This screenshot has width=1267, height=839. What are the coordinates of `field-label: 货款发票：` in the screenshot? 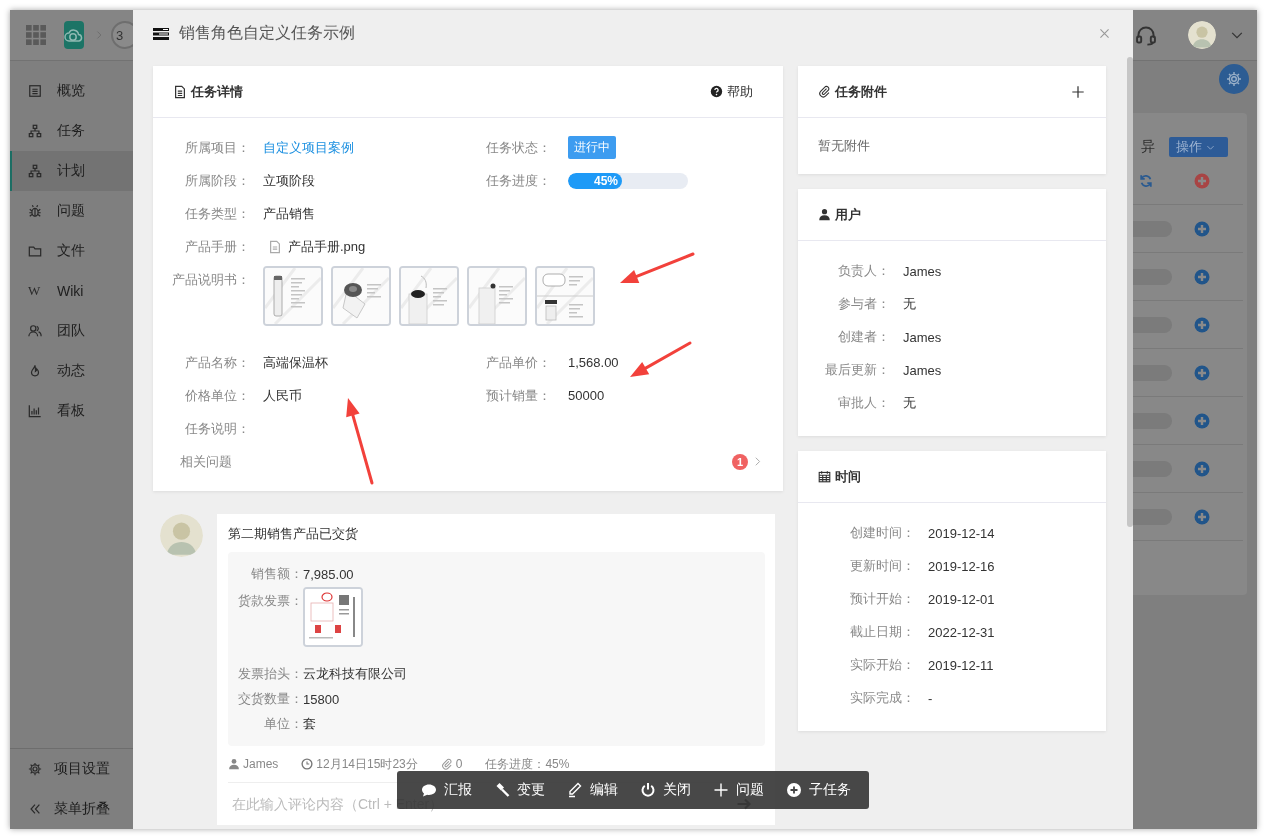 It's located at (270, 600).